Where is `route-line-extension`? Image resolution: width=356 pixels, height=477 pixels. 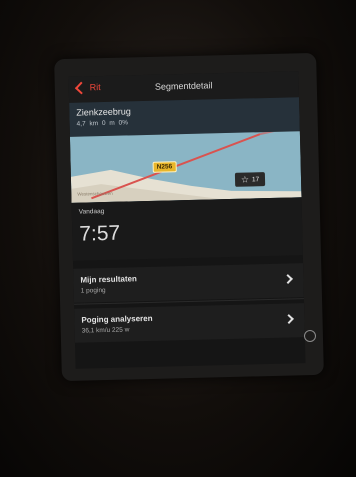 route-line-extension is located at coordinates (279, 133).